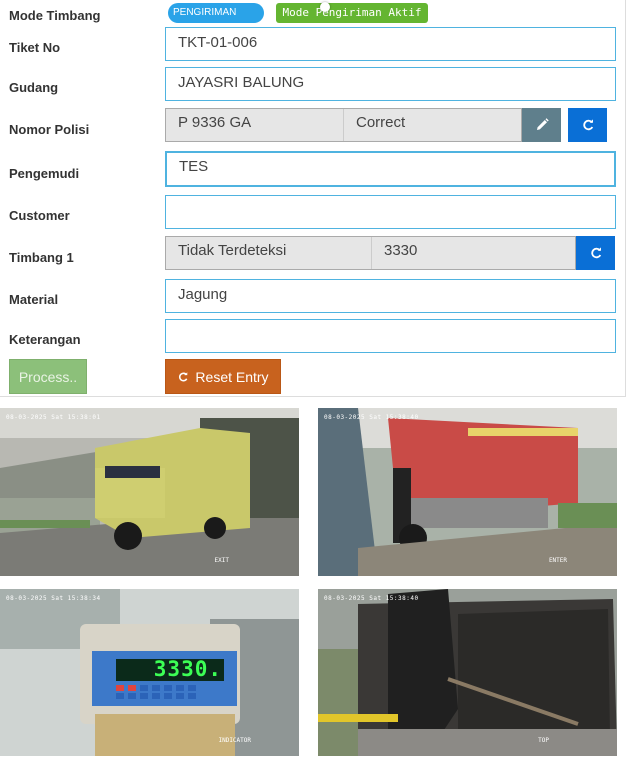 This screenshot has width=626, height=757. I want to click on keterangan-label: Keterangan, so click(45, 339).